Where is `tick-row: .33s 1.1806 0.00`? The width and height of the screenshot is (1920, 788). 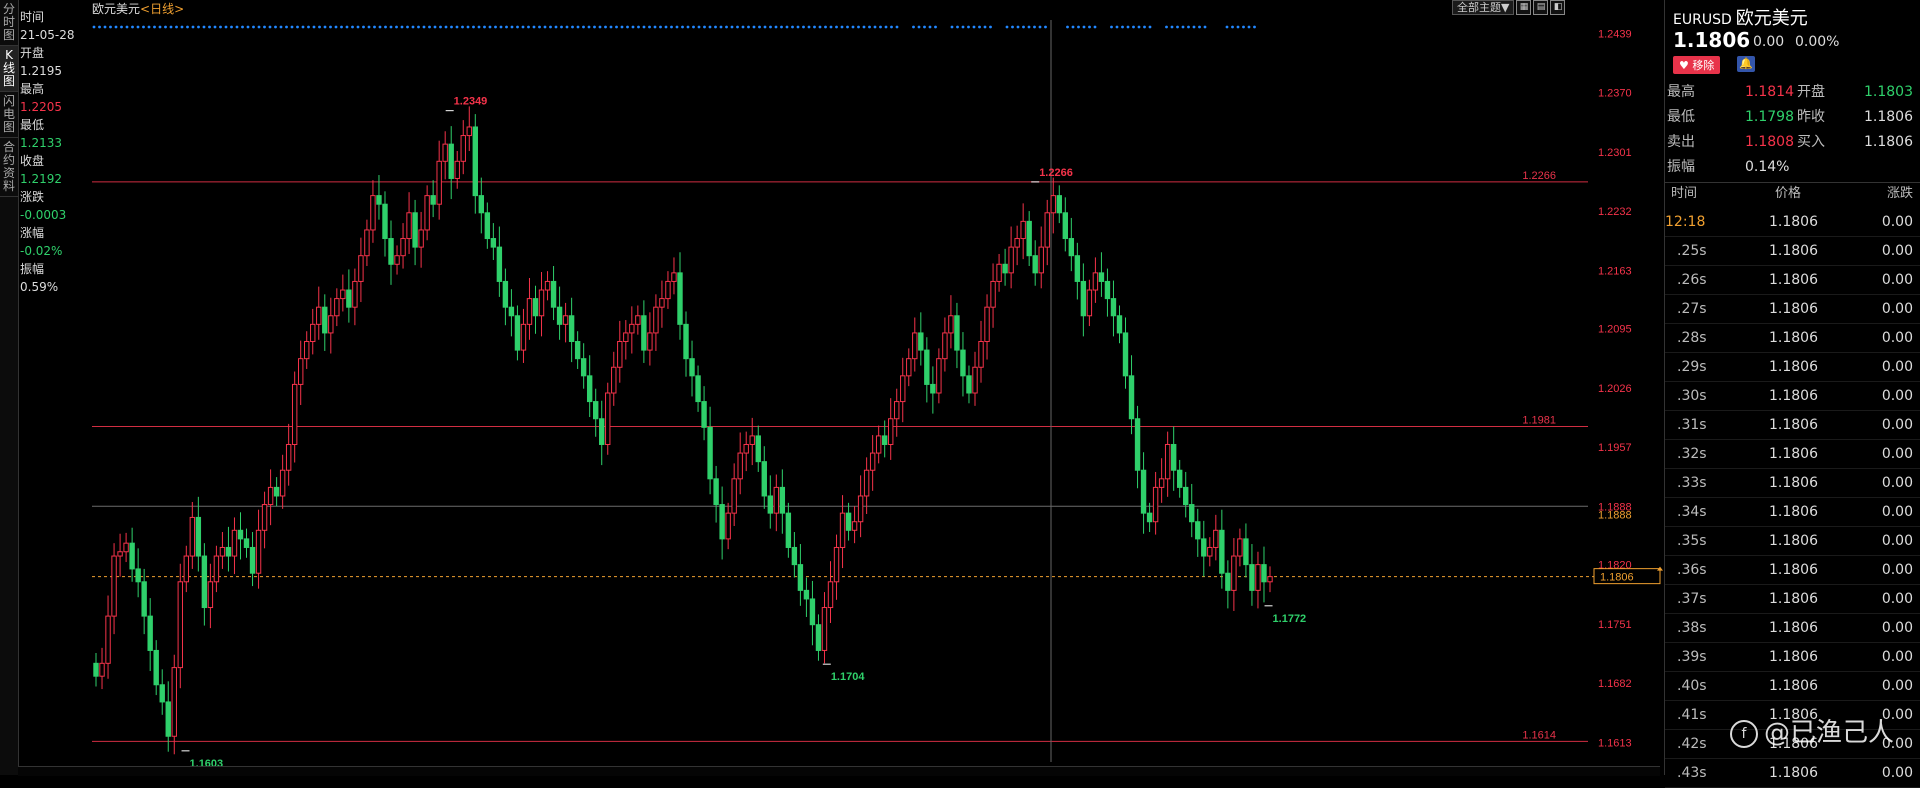
tick-row: .33s 1.1806 0.00 is located at coordinates (1792, 483).